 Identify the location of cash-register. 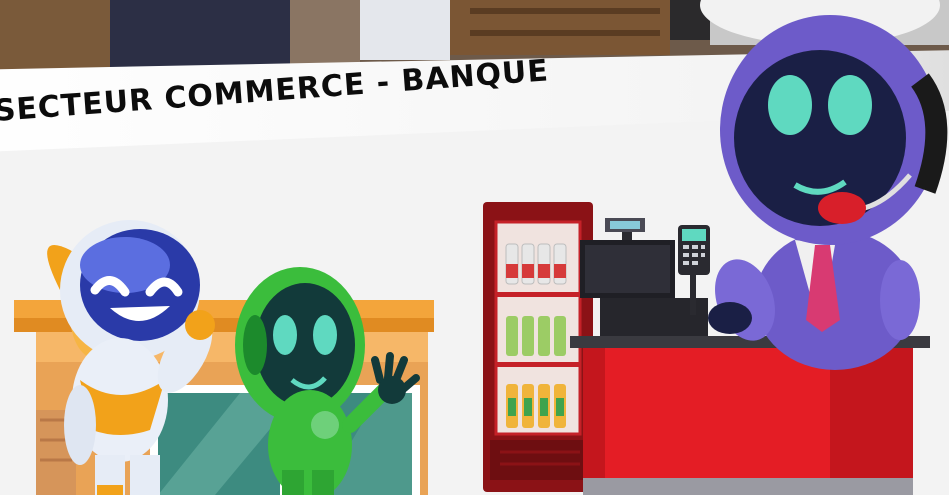
(645, 278).